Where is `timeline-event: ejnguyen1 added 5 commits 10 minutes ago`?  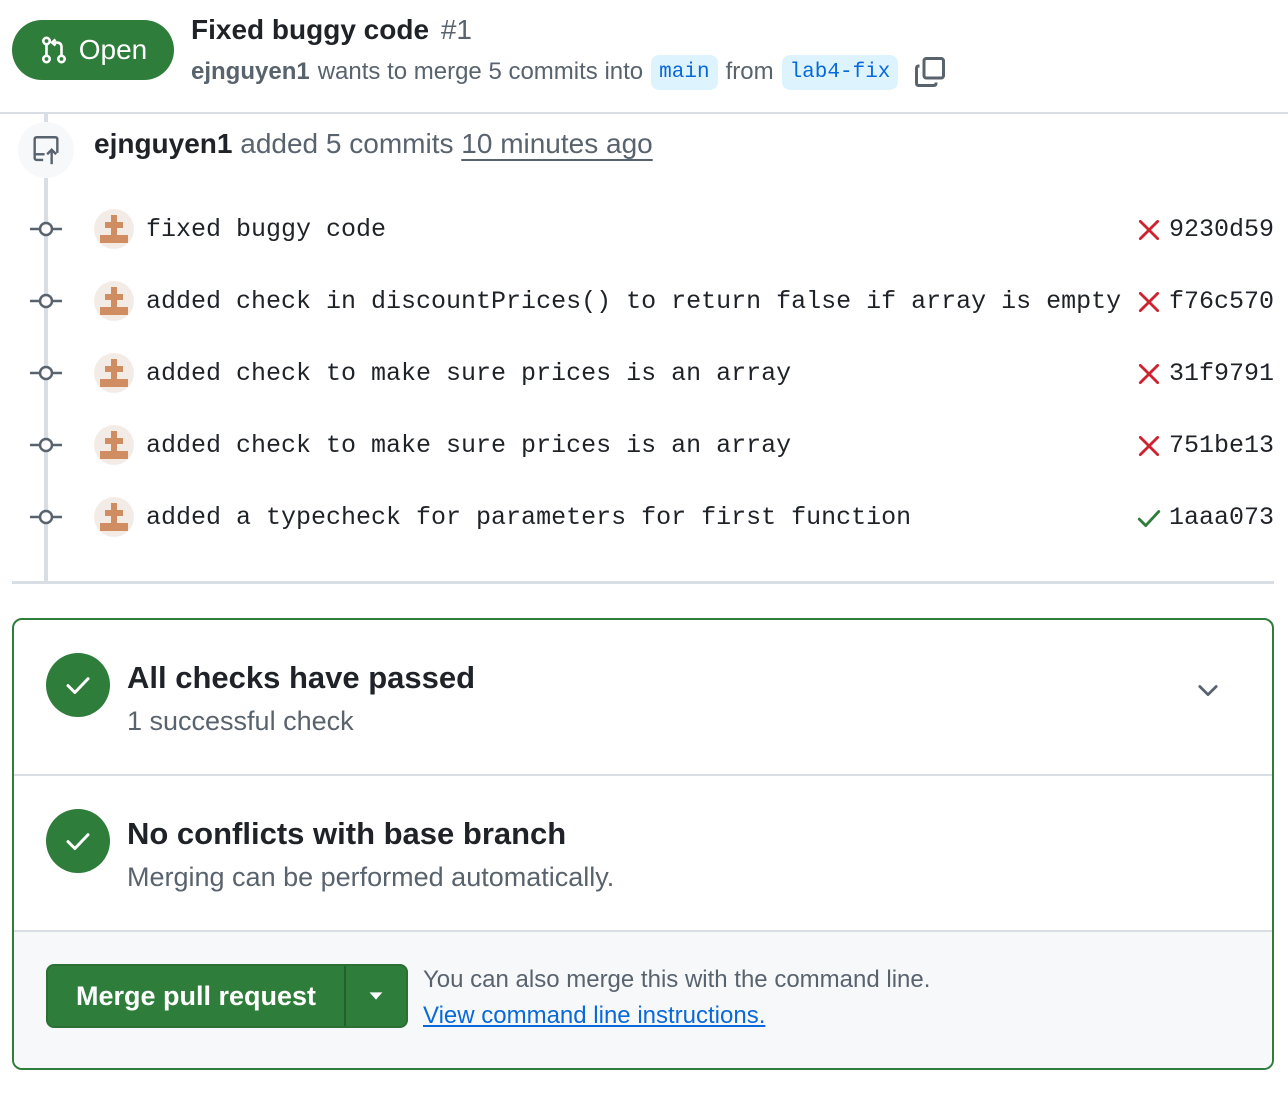
timeline-event: ejnguyen1 added 5 commits 10 minutes ago is located at coordinates (373, 144).